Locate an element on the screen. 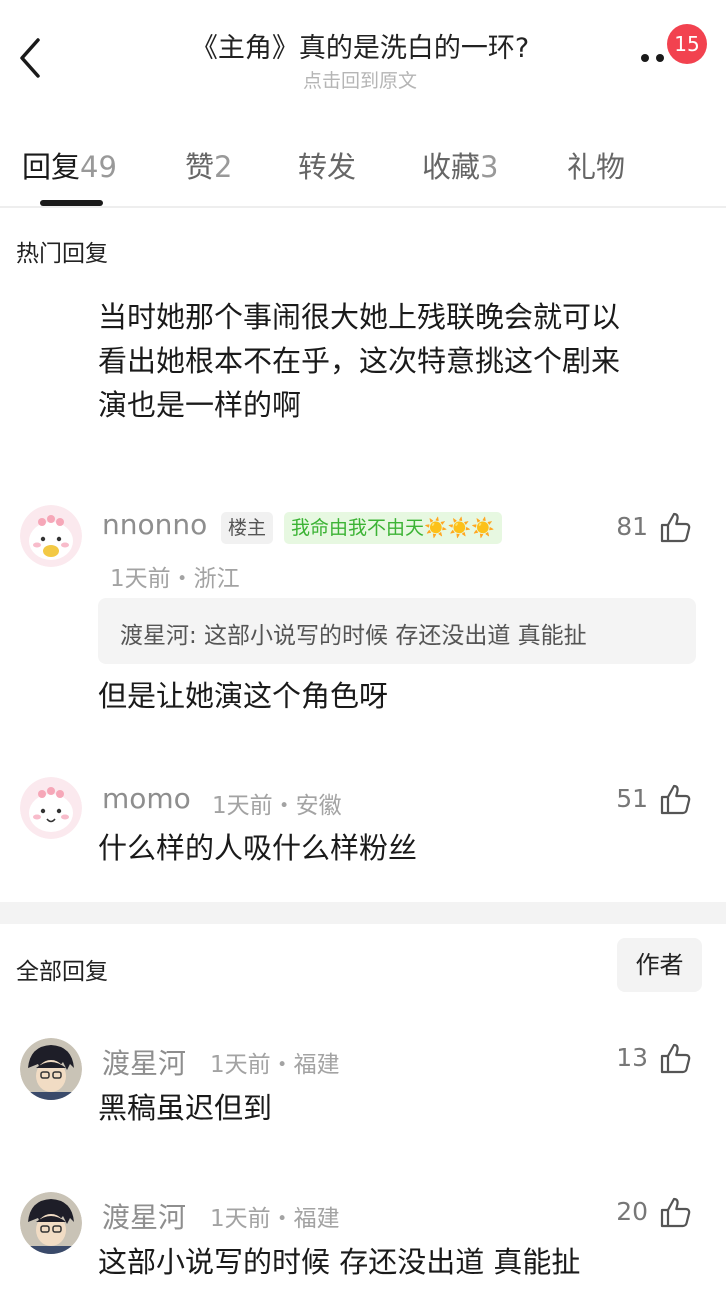 The width and height of the screenshot is (726, 1300). author-filter-button: 作者 is located at coordinates (659, 965).